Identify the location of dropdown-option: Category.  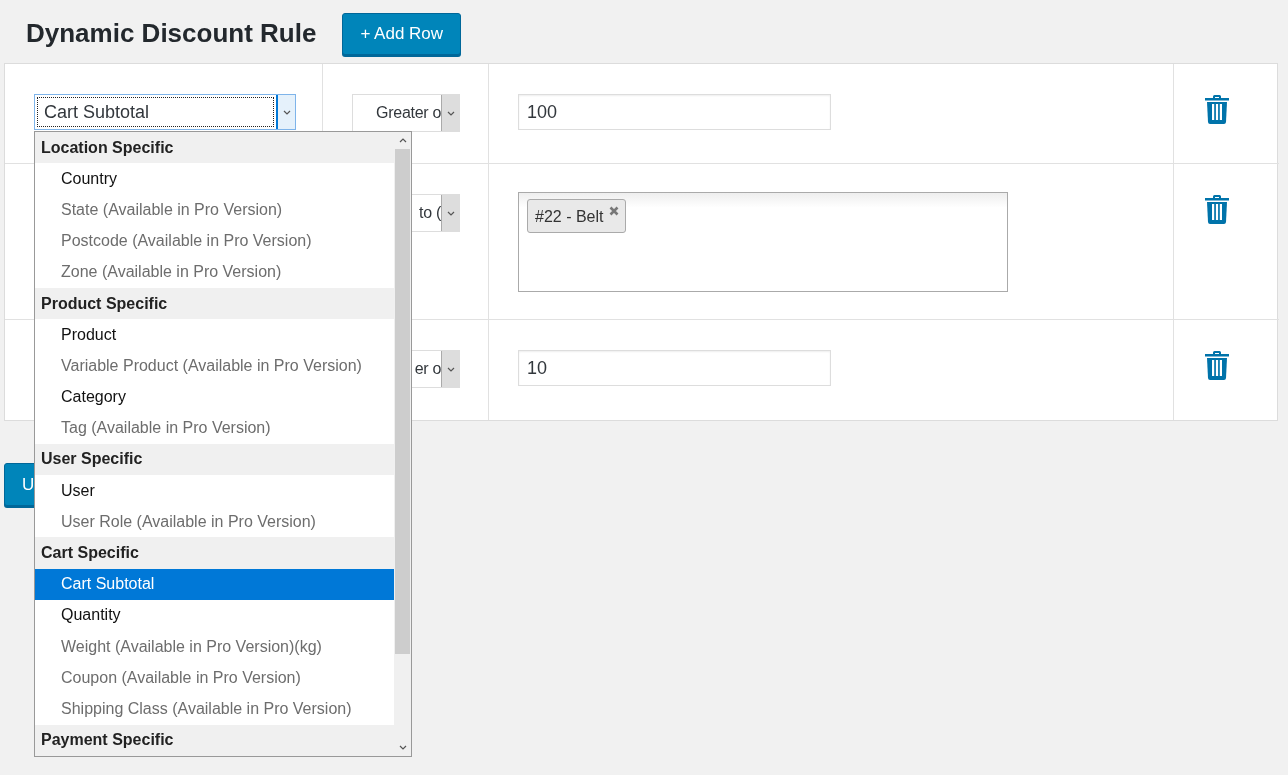
(214, 397).